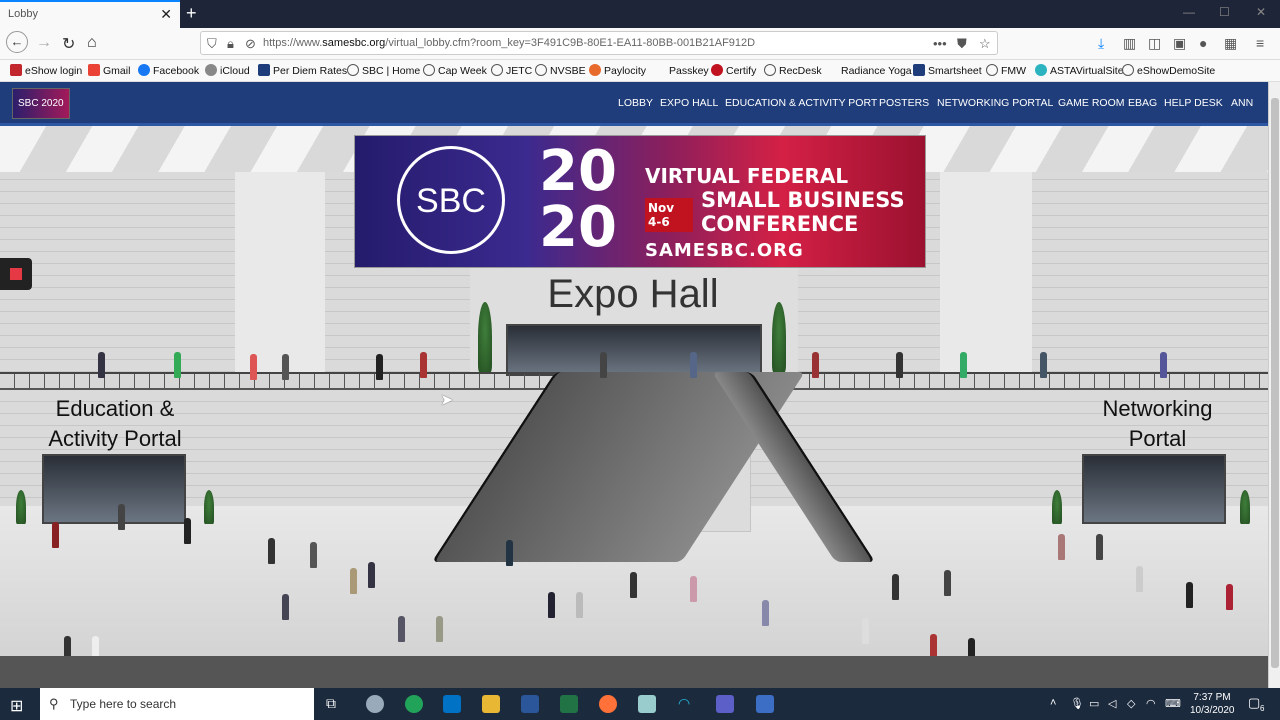 The width and height of the screenshot is (1280, 720). What do you see at coordinates (940, 43) in the screenshot?
I see `page-actions-icon: •••` at bounding box center [940, 43].